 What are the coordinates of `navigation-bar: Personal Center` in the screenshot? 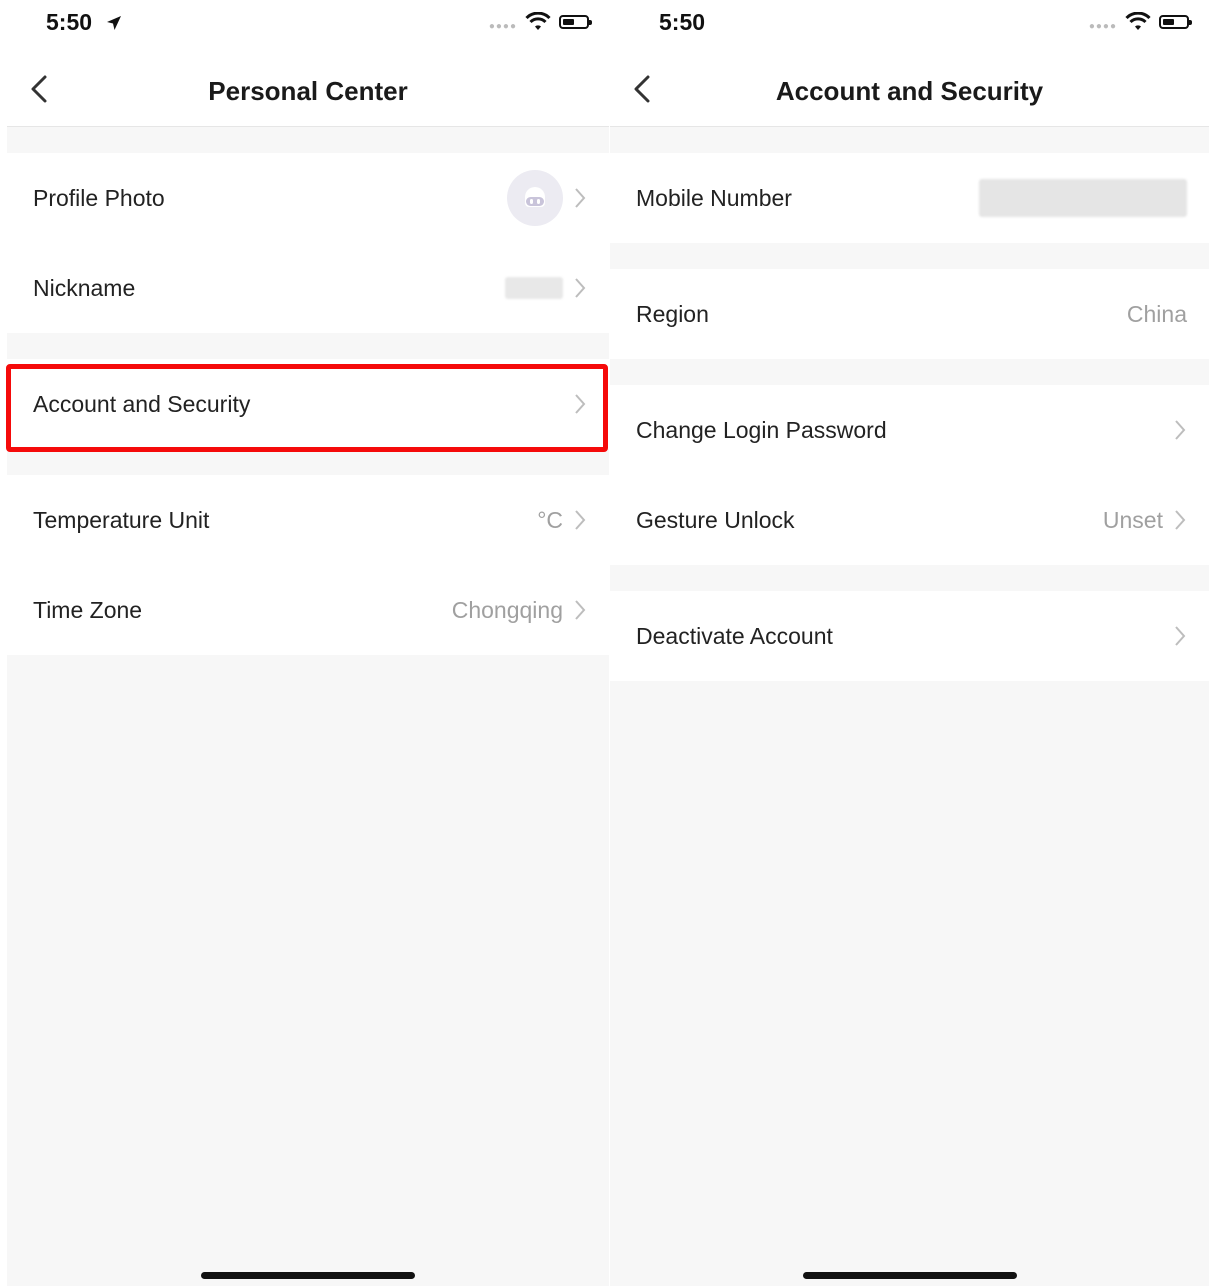 It's located at (308, 88).